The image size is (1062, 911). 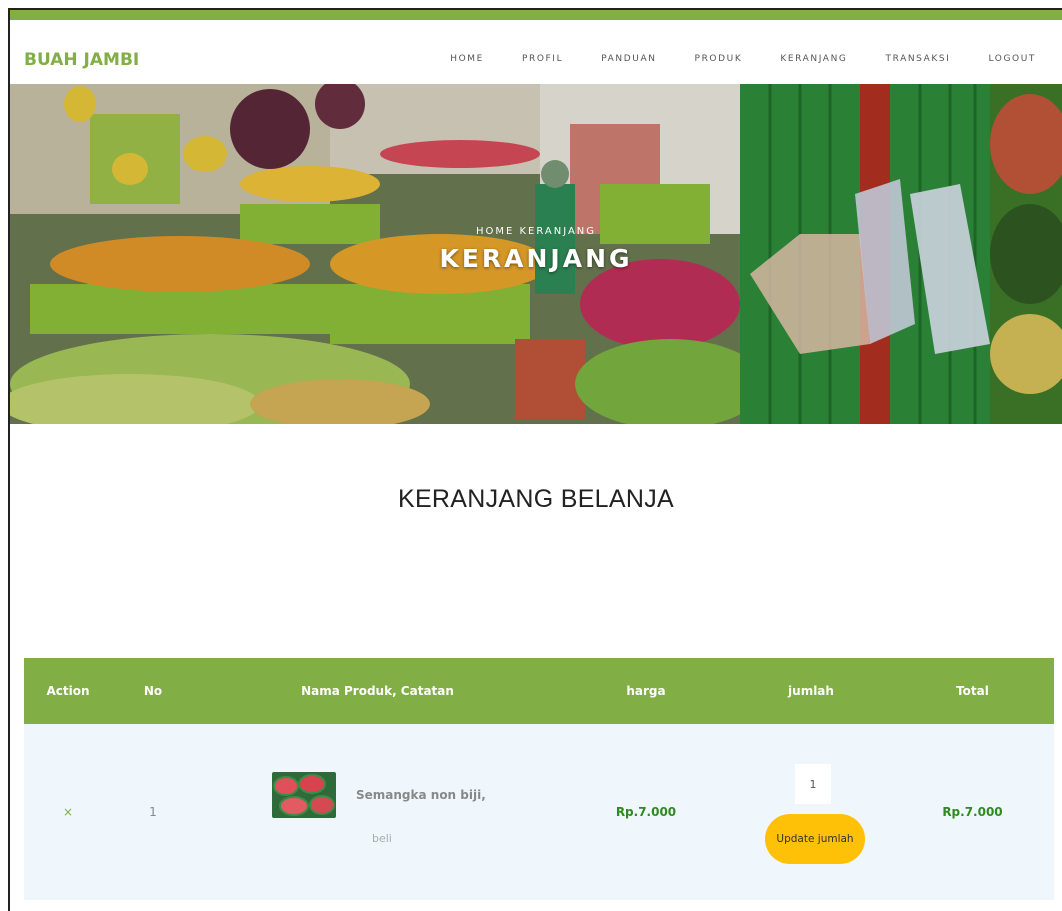 I want to click on product-thumbnail, so click(x=304, y=795).